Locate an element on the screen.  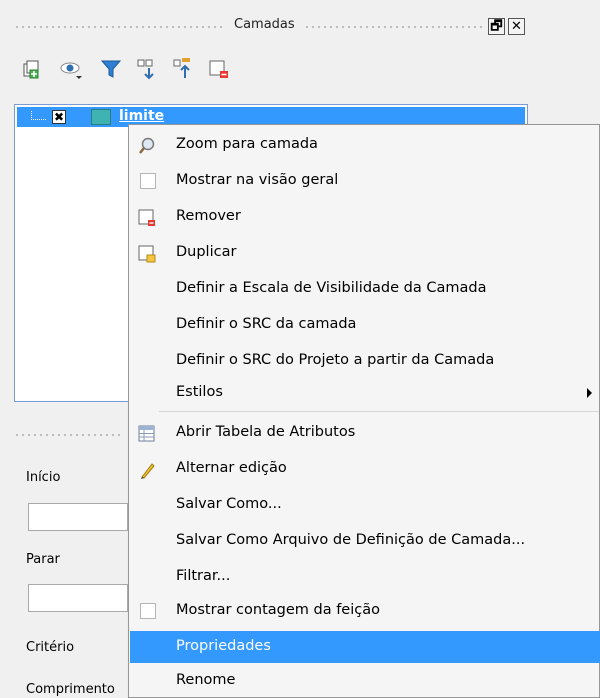
layer-color-swatch is located at coordinates (101, 117).